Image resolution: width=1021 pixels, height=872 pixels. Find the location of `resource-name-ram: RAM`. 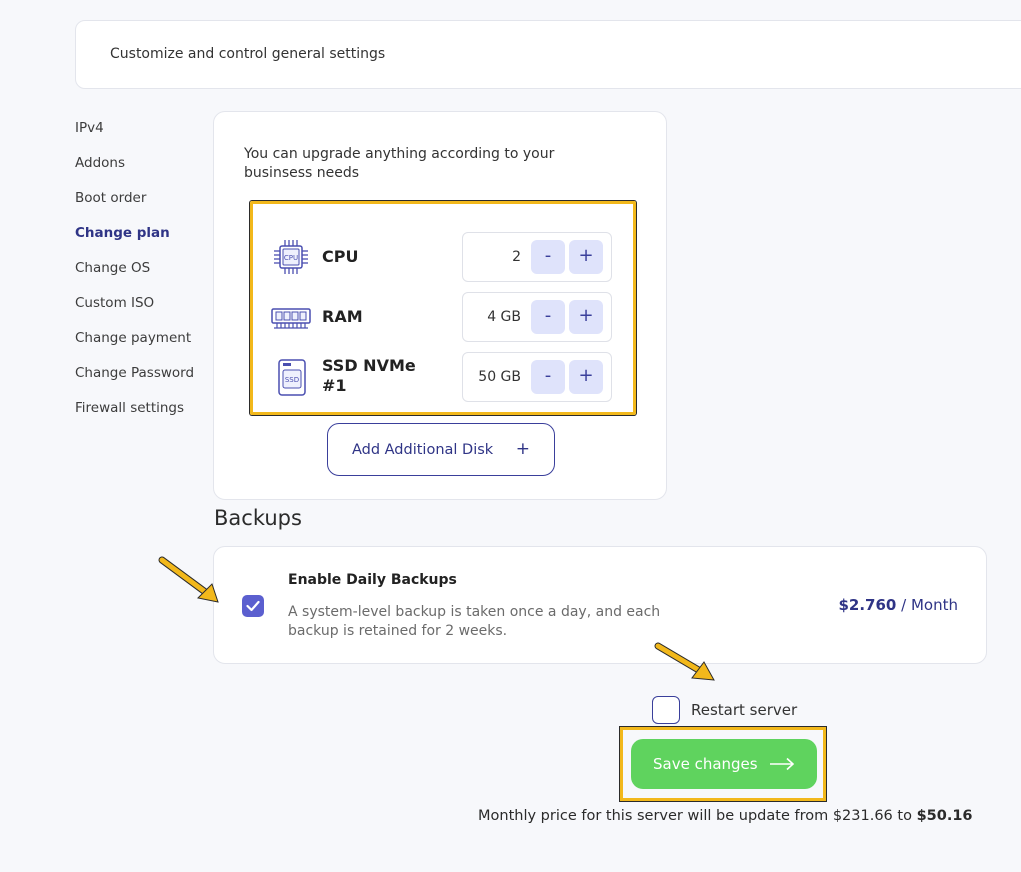

resource-name-ram: RAM is located at coordinates (342, 316).